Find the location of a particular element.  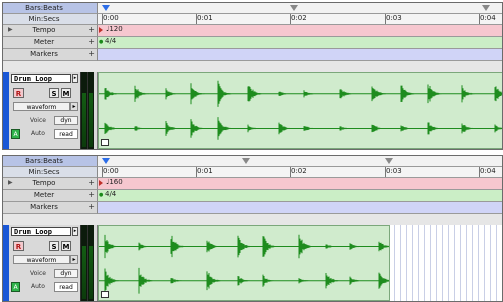

tempo-ruler: ♩120 is located at coordinates (300, 31).